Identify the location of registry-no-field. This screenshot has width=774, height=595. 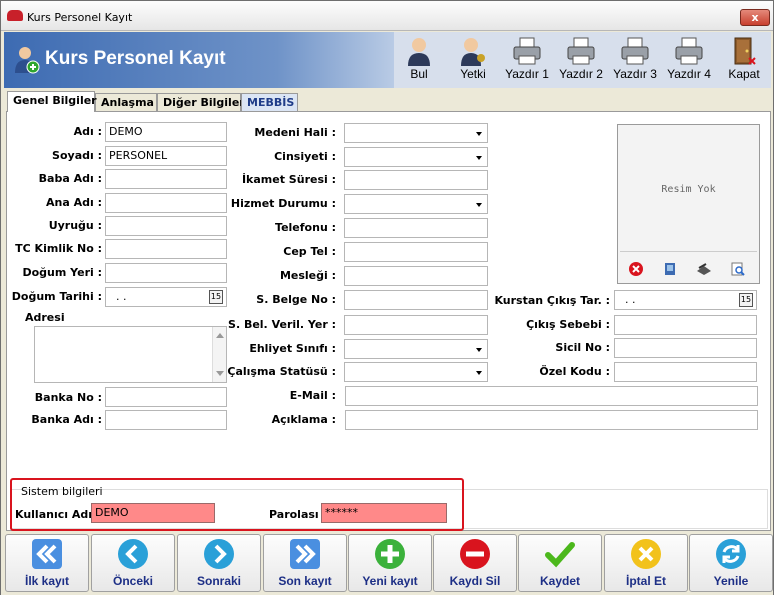
(685, 348).